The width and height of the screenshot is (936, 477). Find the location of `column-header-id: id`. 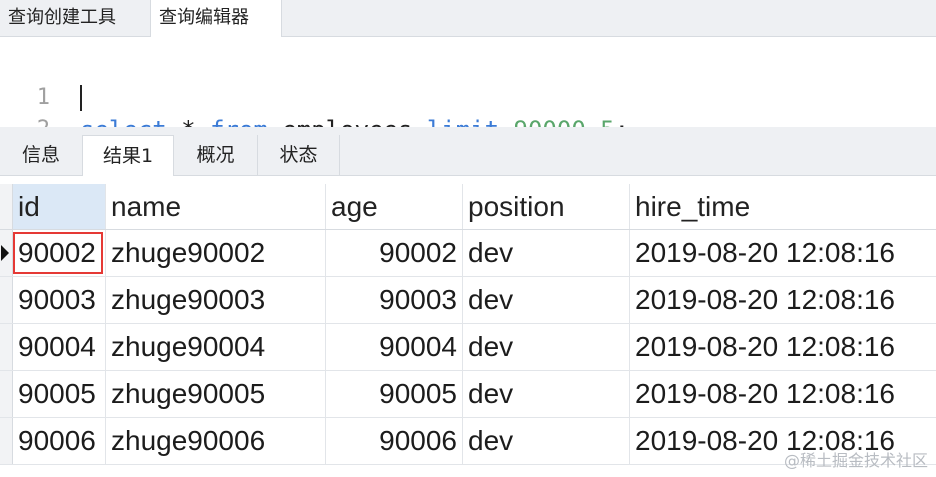

column-header-id: id is located at coordinates (59, 206).